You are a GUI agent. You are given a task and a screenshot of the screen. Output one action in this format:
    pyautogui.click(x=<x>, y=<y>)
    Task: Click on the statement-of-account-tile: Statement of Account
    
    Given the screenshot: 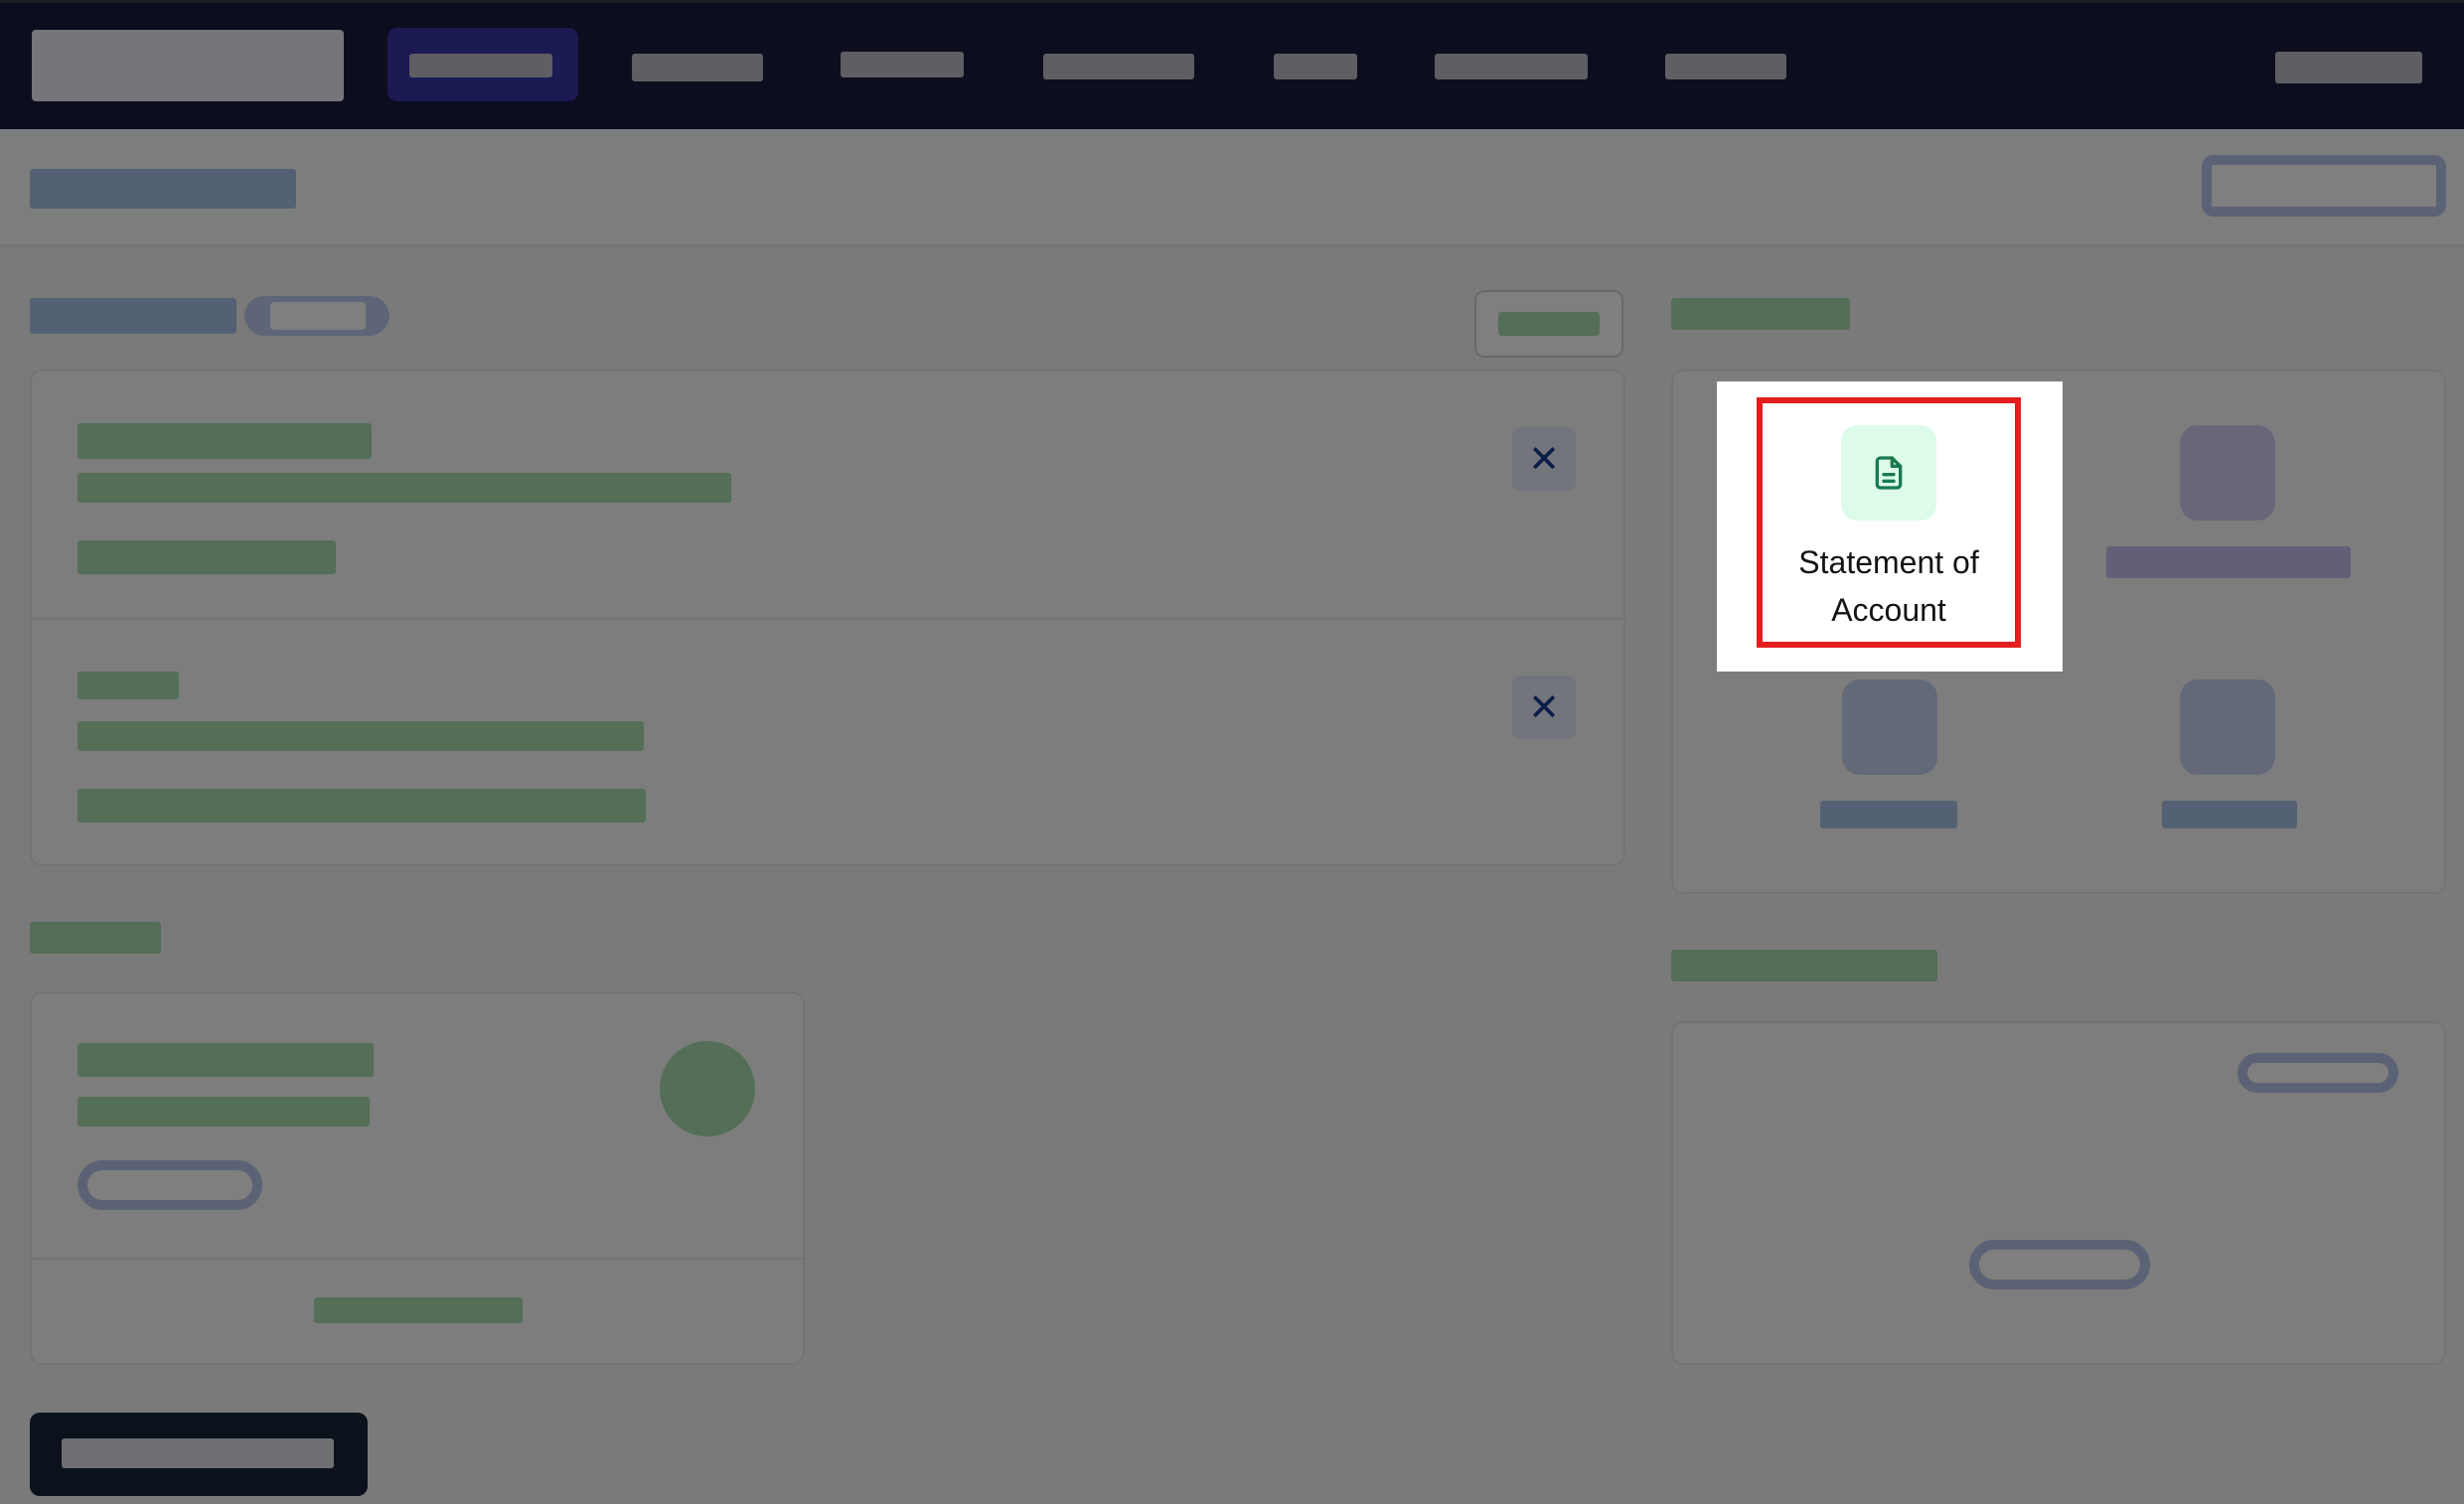 What is the action you would take?
    pyautogui.click(x=1889, y=522)
    